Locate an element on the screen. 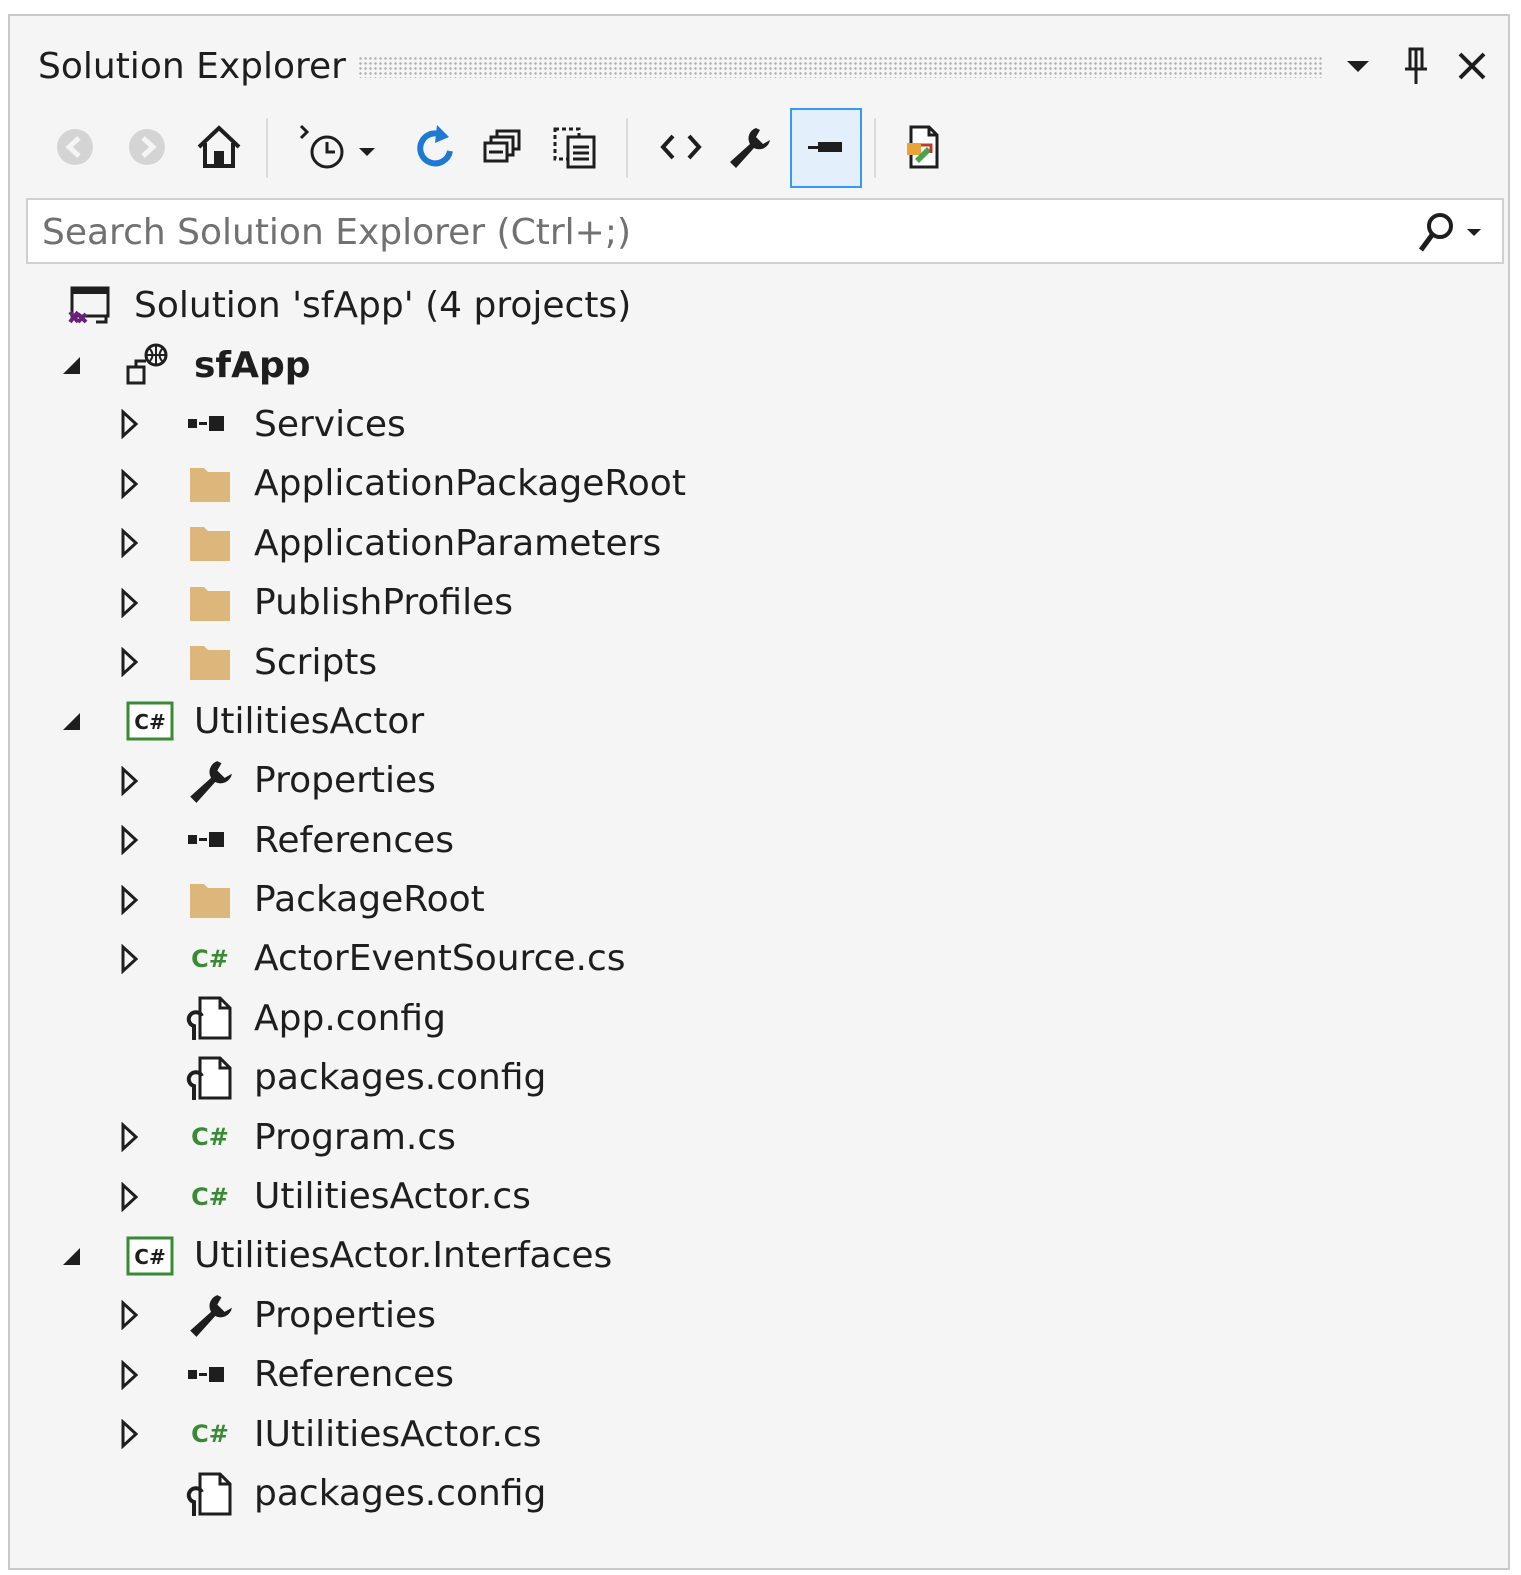 The width and height of the screenshot is (1521, 1575). preview-icon is located at coordinates (825, 147).